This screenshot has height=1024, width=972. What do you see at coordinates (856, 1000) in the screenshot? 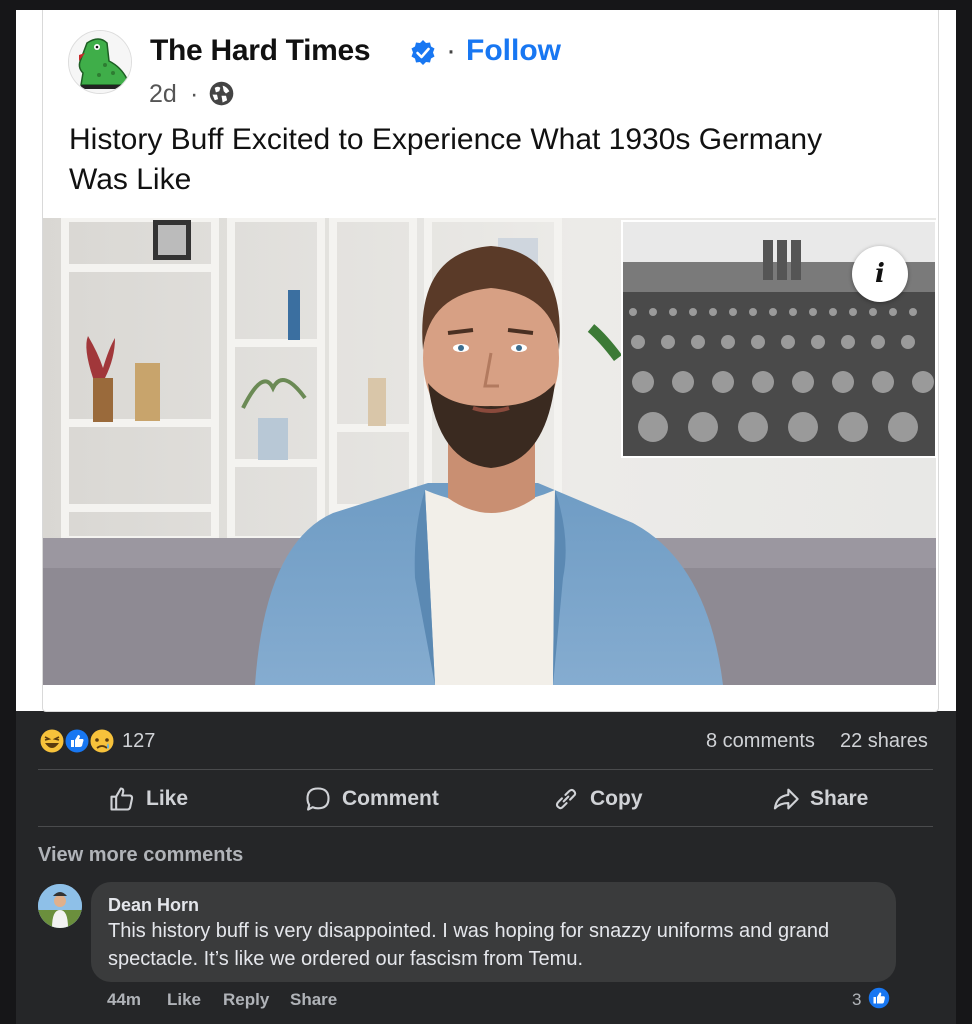
I see `comment-like-count: 3` at bounding box center [856, 1000].